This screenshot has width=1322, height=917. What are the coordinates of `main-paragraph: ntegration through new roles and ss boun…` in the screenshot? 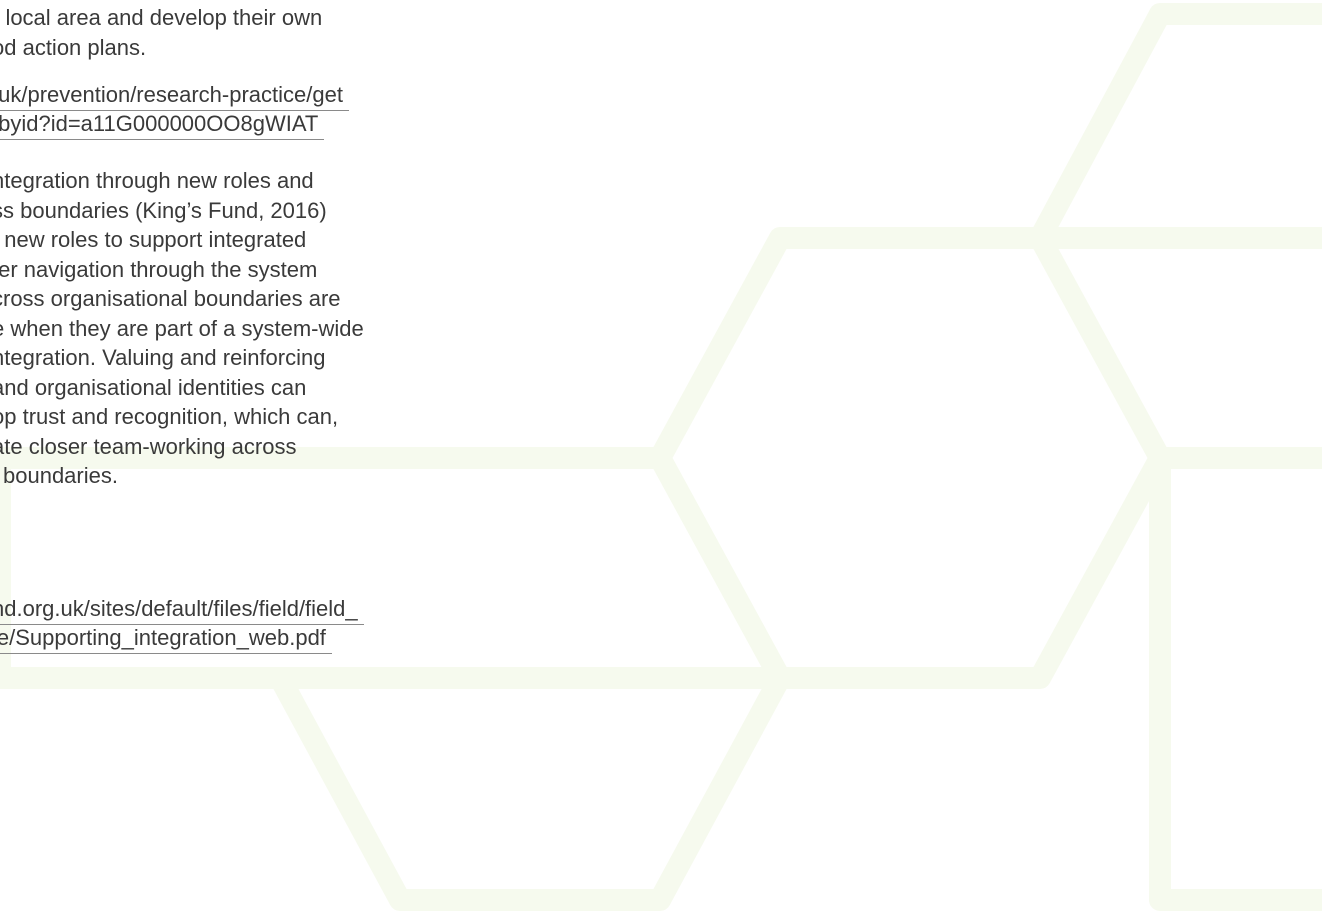 It's located at (246, 328).